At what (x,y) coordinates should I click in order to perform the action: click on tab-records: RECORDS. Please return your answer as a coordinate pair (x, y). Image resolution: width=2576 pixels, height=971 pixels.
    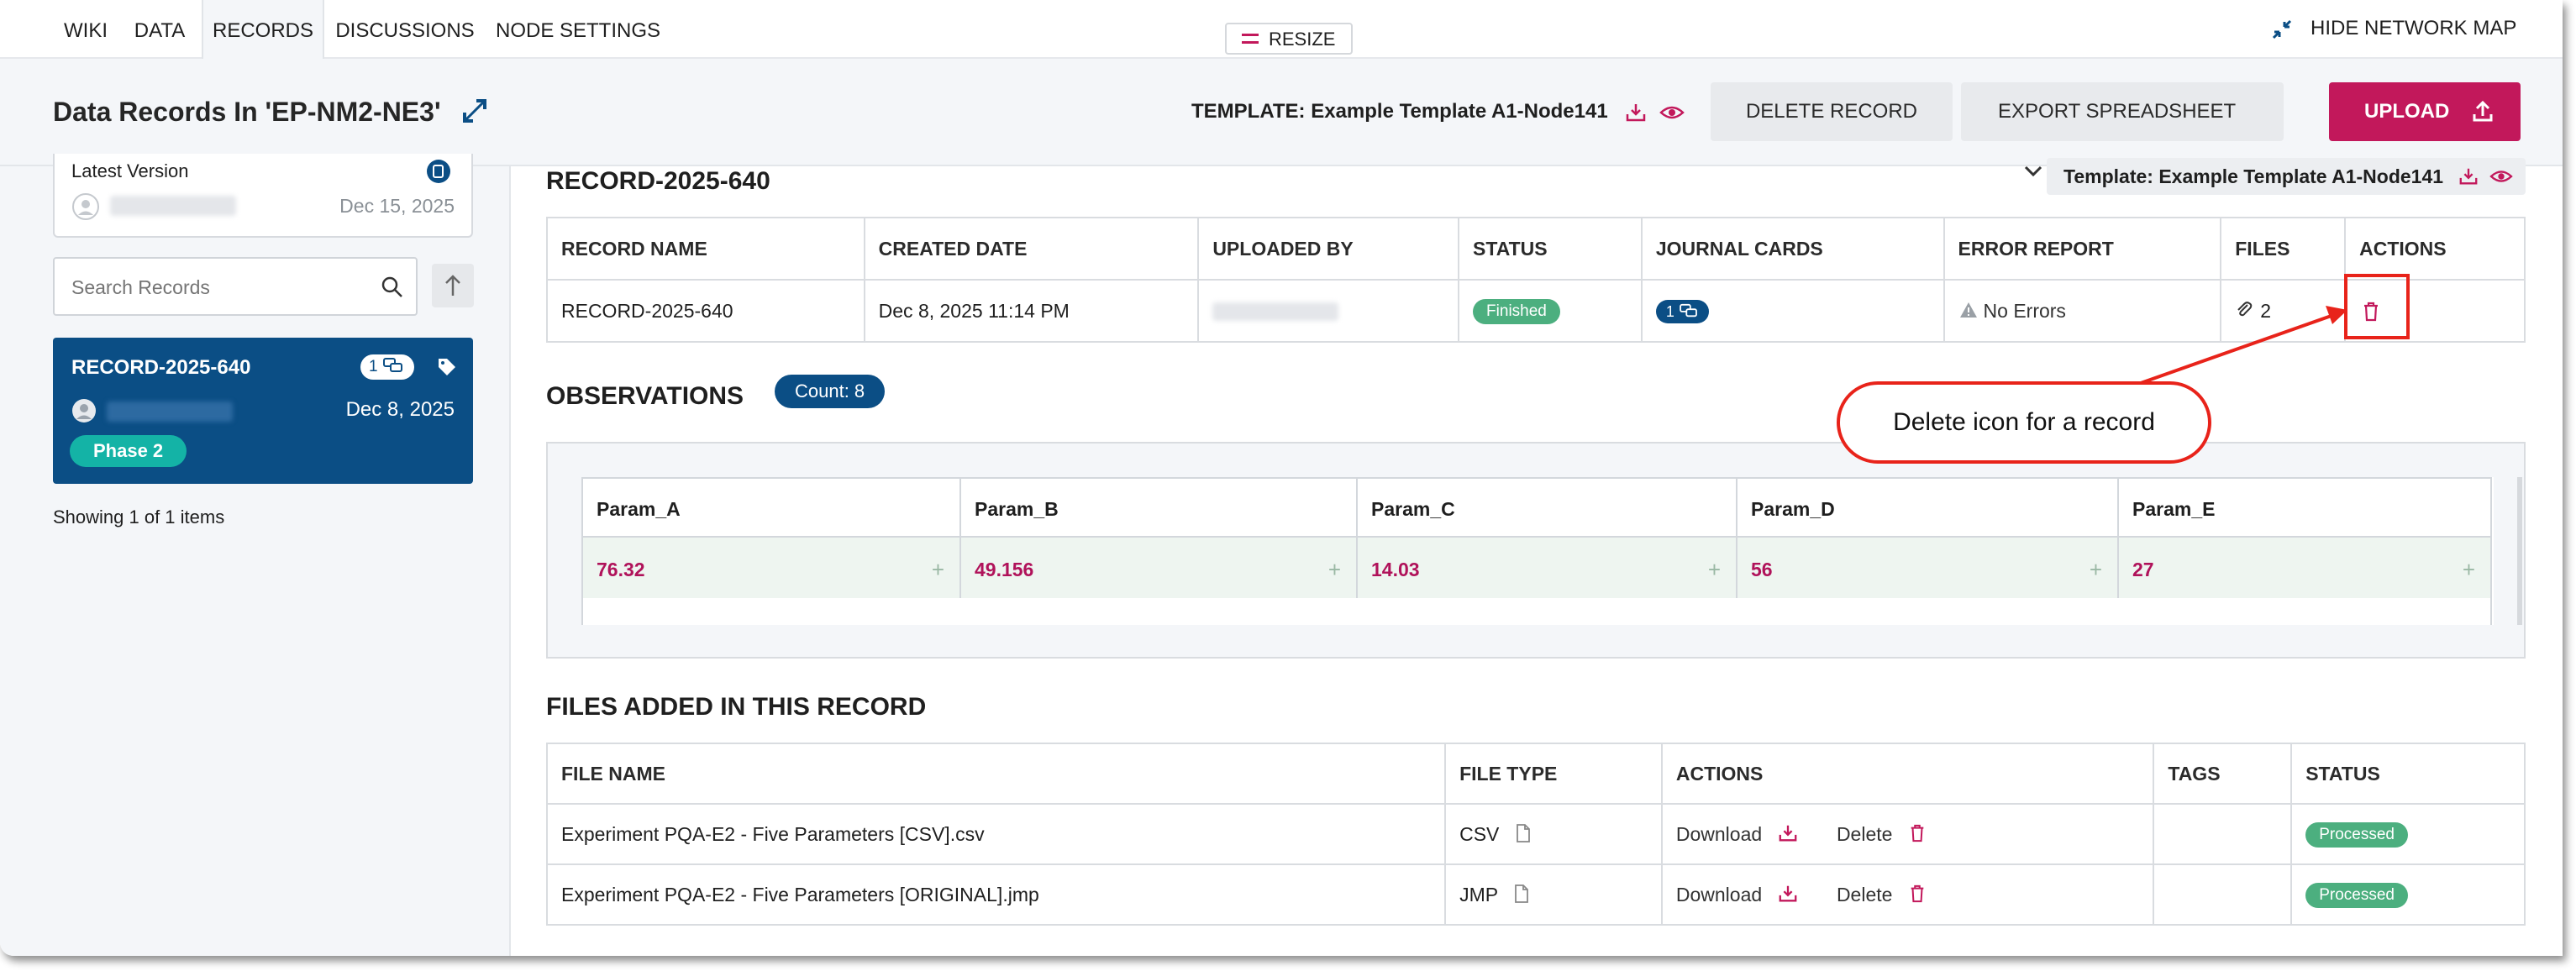
    Looking at the image, I should click on (263, 29).